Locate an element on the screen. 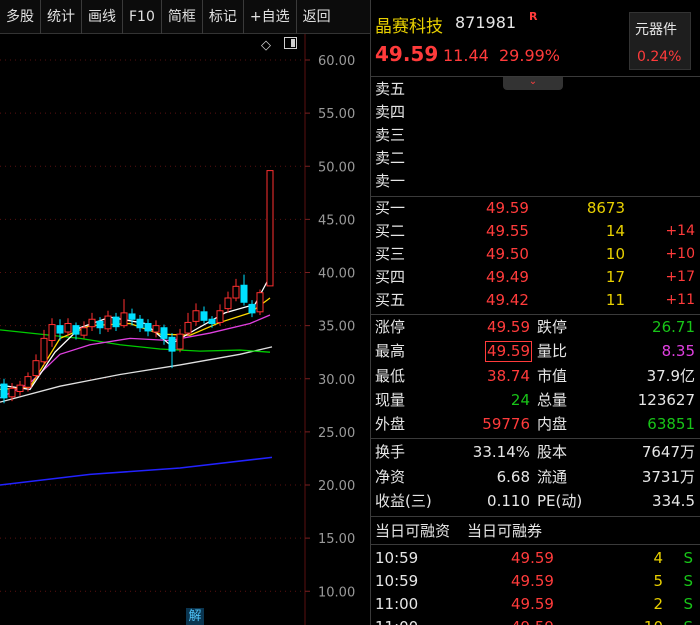 This screenshot has width=700, height=625. tick-row: 10:59 49.59 5 S is located at coordinates (535, 581).